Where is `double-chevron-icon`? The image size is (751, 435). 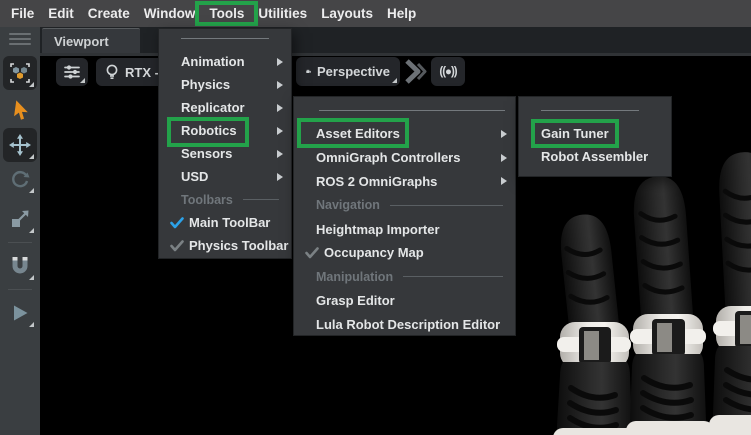 double-chevron-icon is located at coordinates (416, 71).